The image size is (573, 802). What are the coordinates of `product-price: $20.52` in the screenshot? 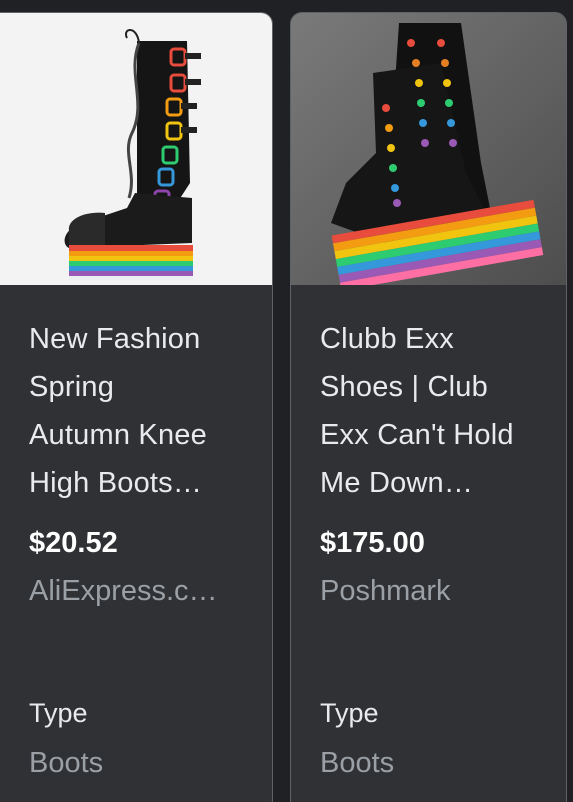 It's located at (73, 543).